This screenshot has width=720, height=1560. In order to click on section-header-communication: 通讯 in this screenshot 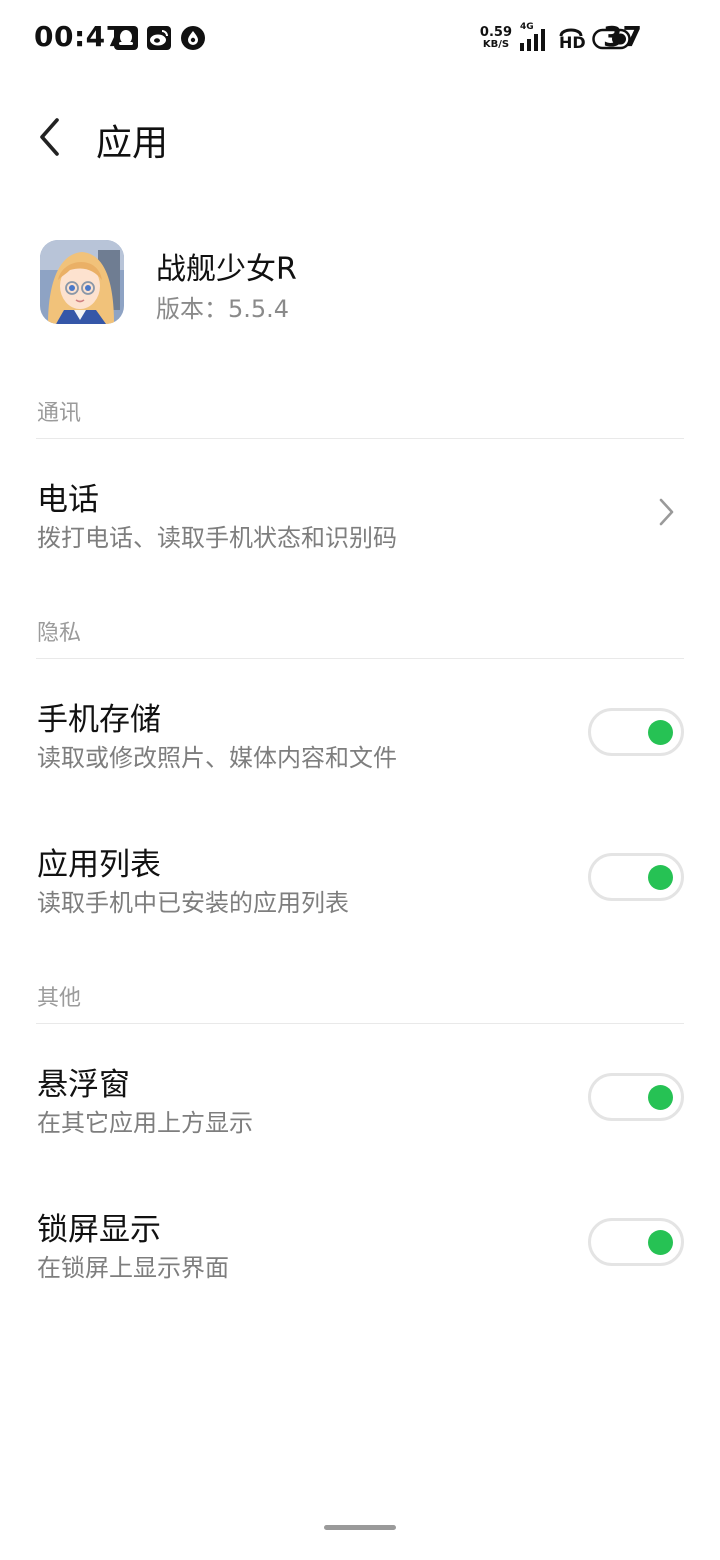, I will do `click(59, 413)`.